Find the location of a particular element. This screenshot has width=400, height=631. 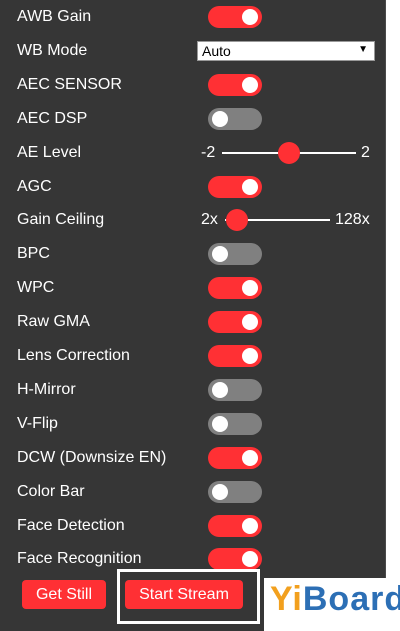

setting-row-aec-sensor: AEC SENSOR is located at coordinates (192, 85).